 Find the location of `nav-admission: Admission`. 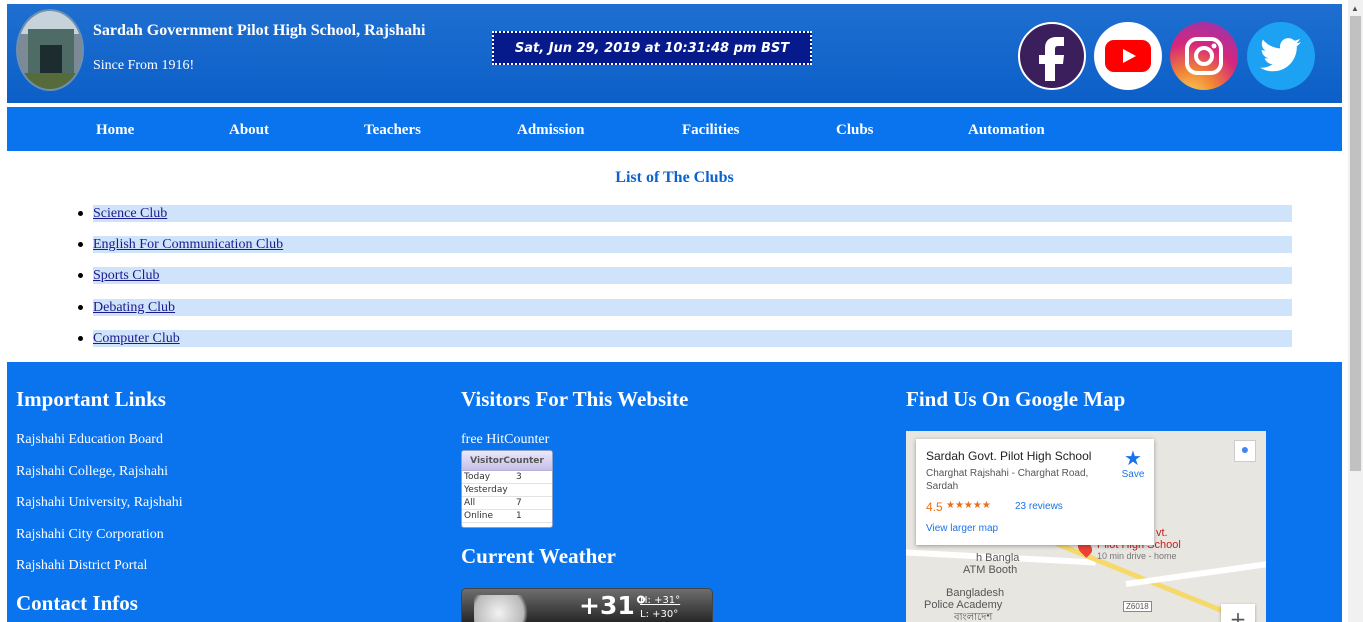

nav-admission: Admission is located at coordinates (551, 129).